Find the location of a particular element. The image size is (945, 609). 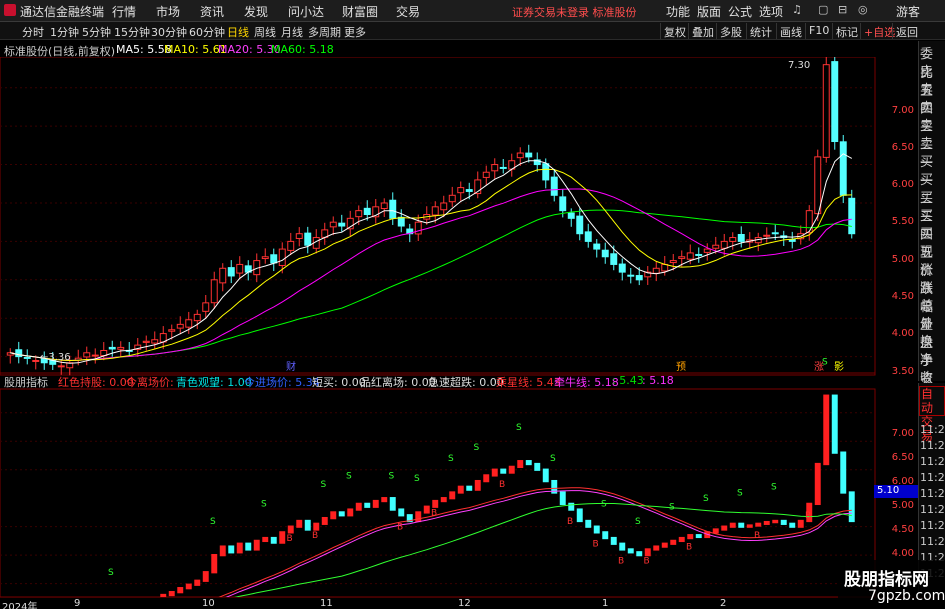

period-fenshi: 分时 is located at coordinates (33, 32).